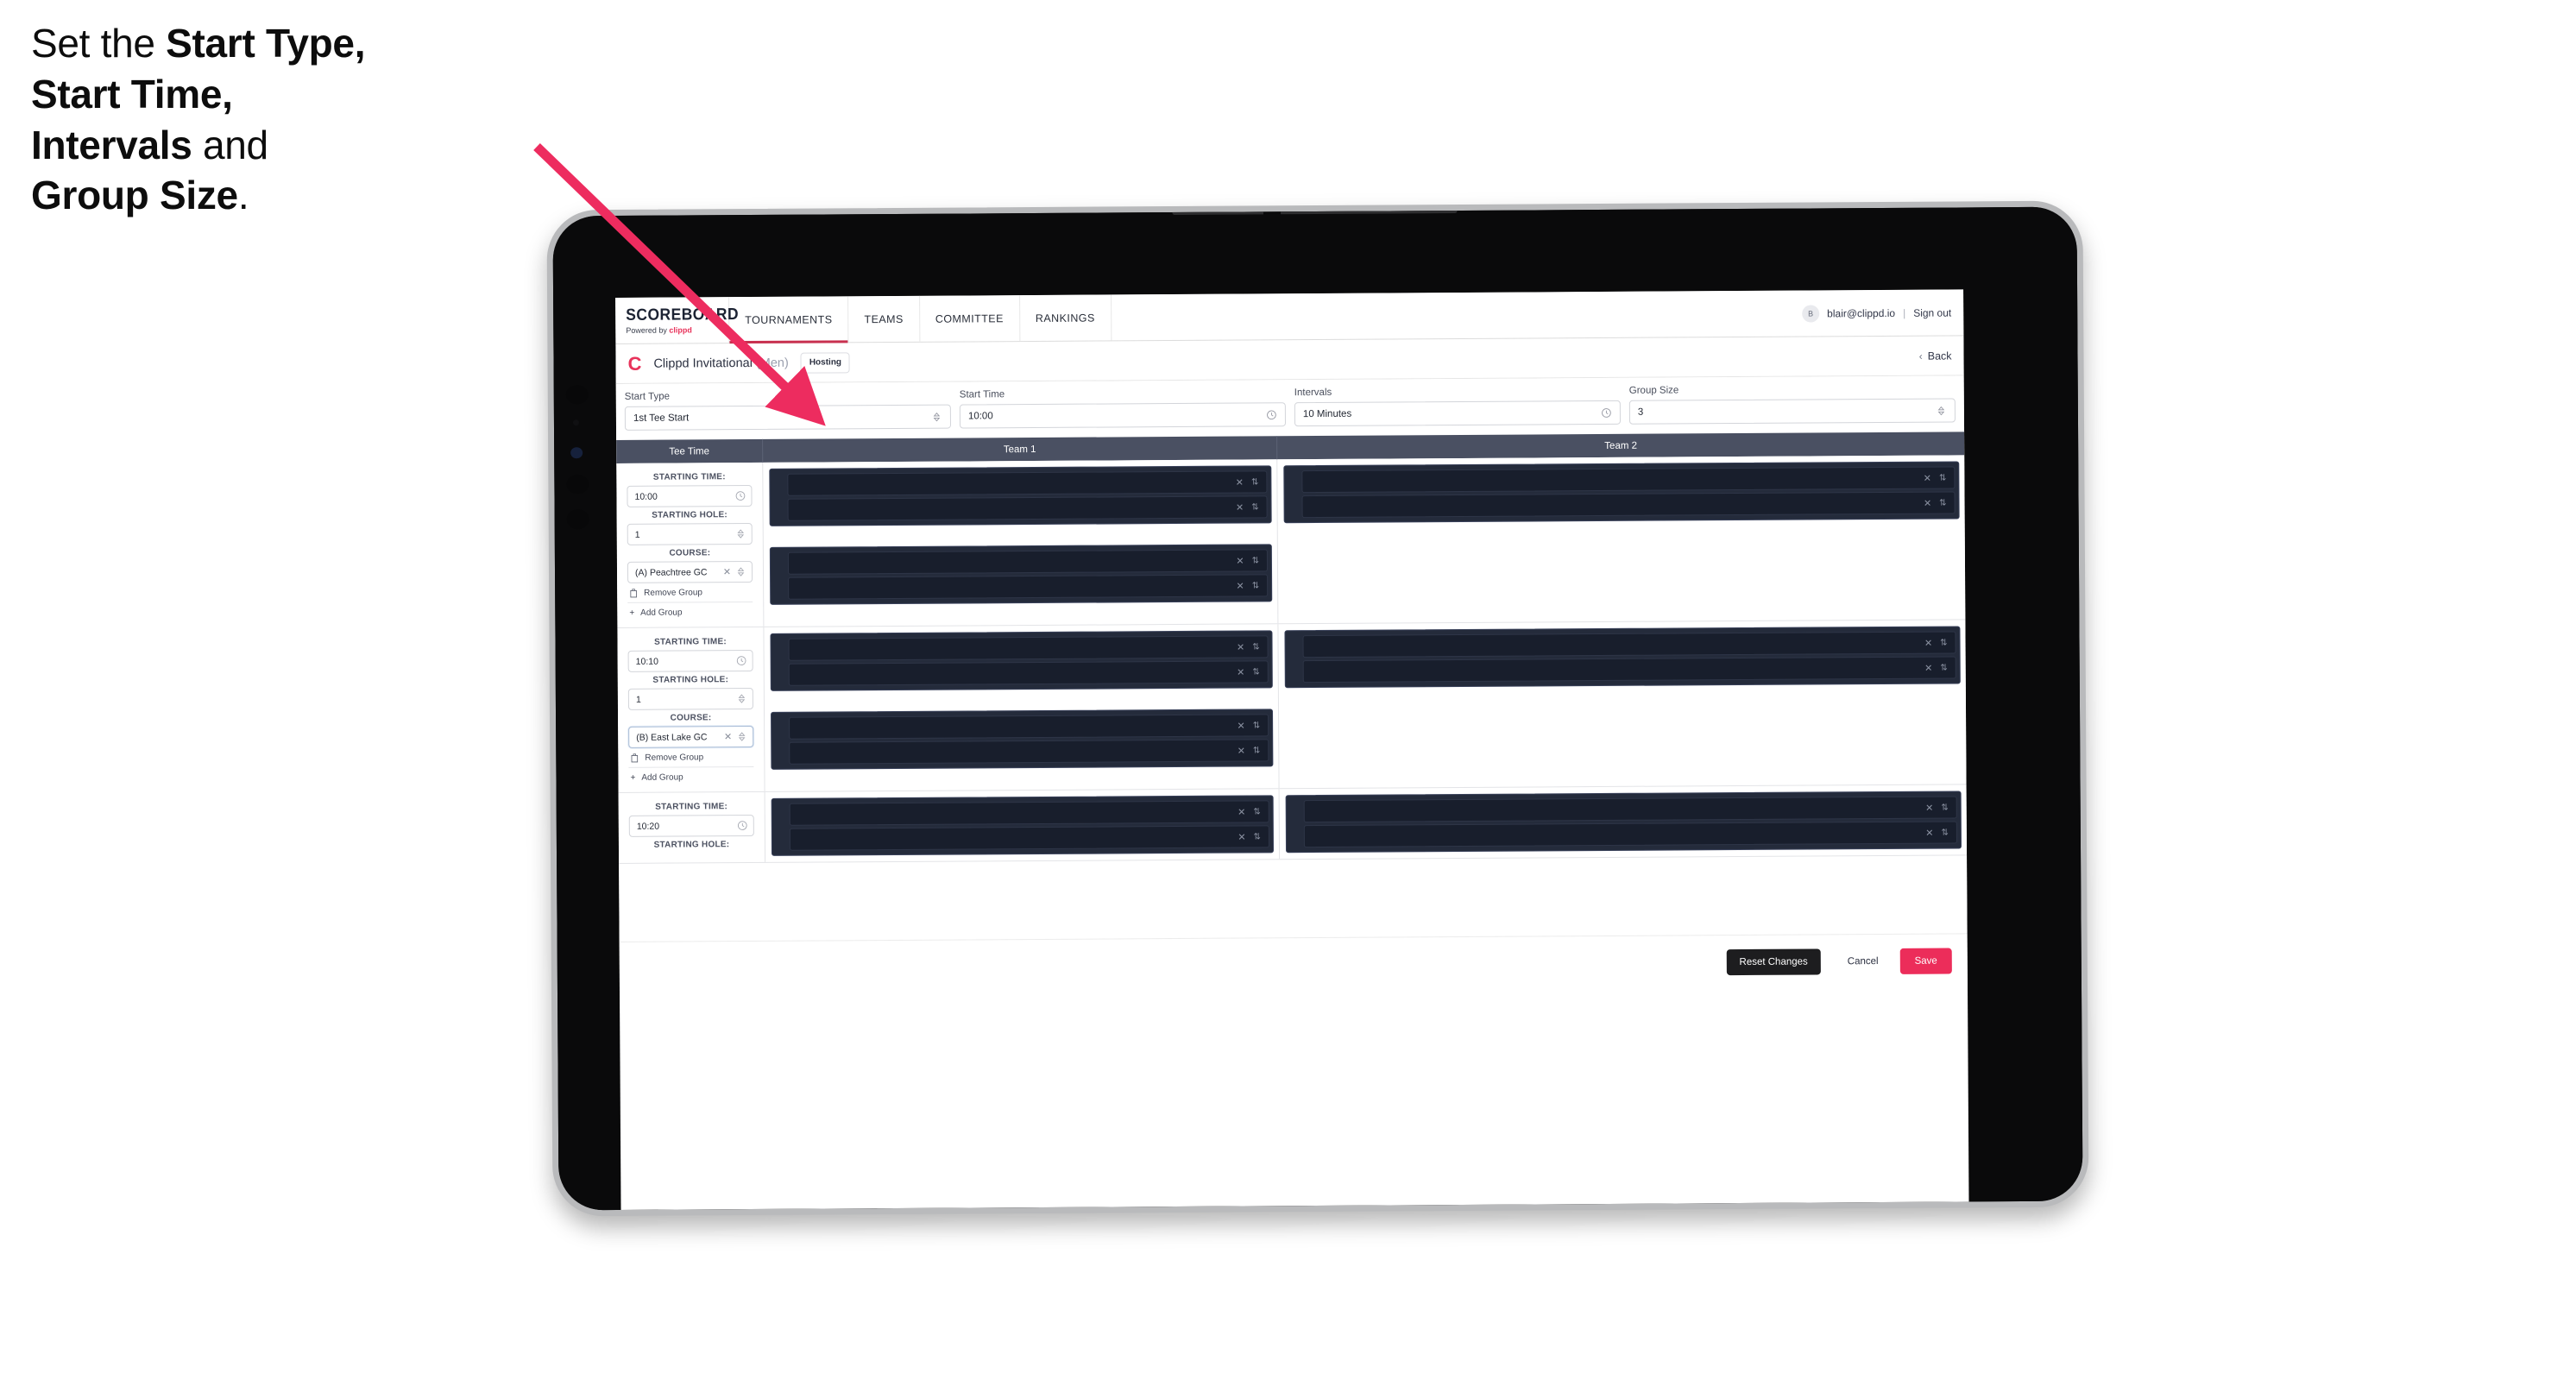 The height and width of the screenshot is (1386, 2576). I want to click on starting-time-input: 10:00, so click(690, 496).